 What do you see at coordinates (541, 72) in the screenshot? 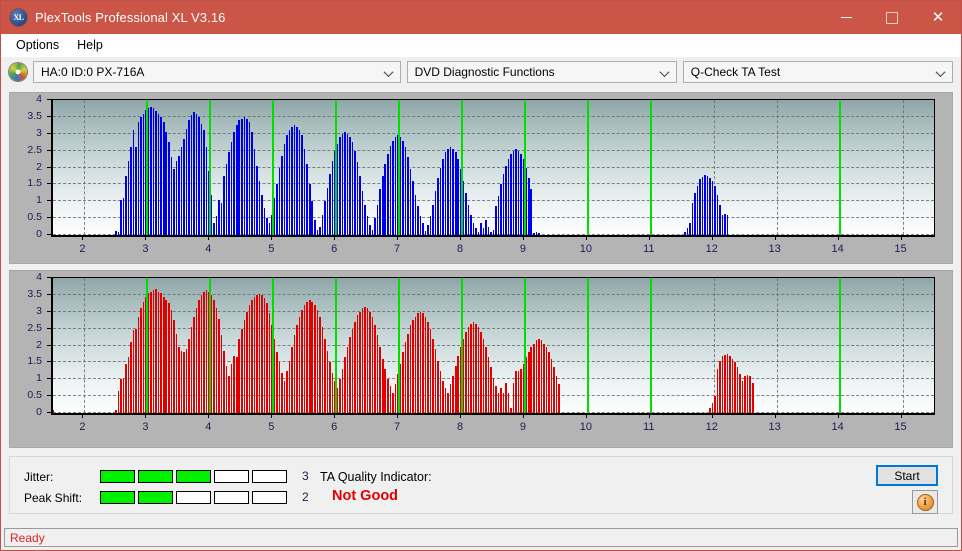
I see `function-select: DVD Diagnostic Functions` at bounding box center [541, 72].